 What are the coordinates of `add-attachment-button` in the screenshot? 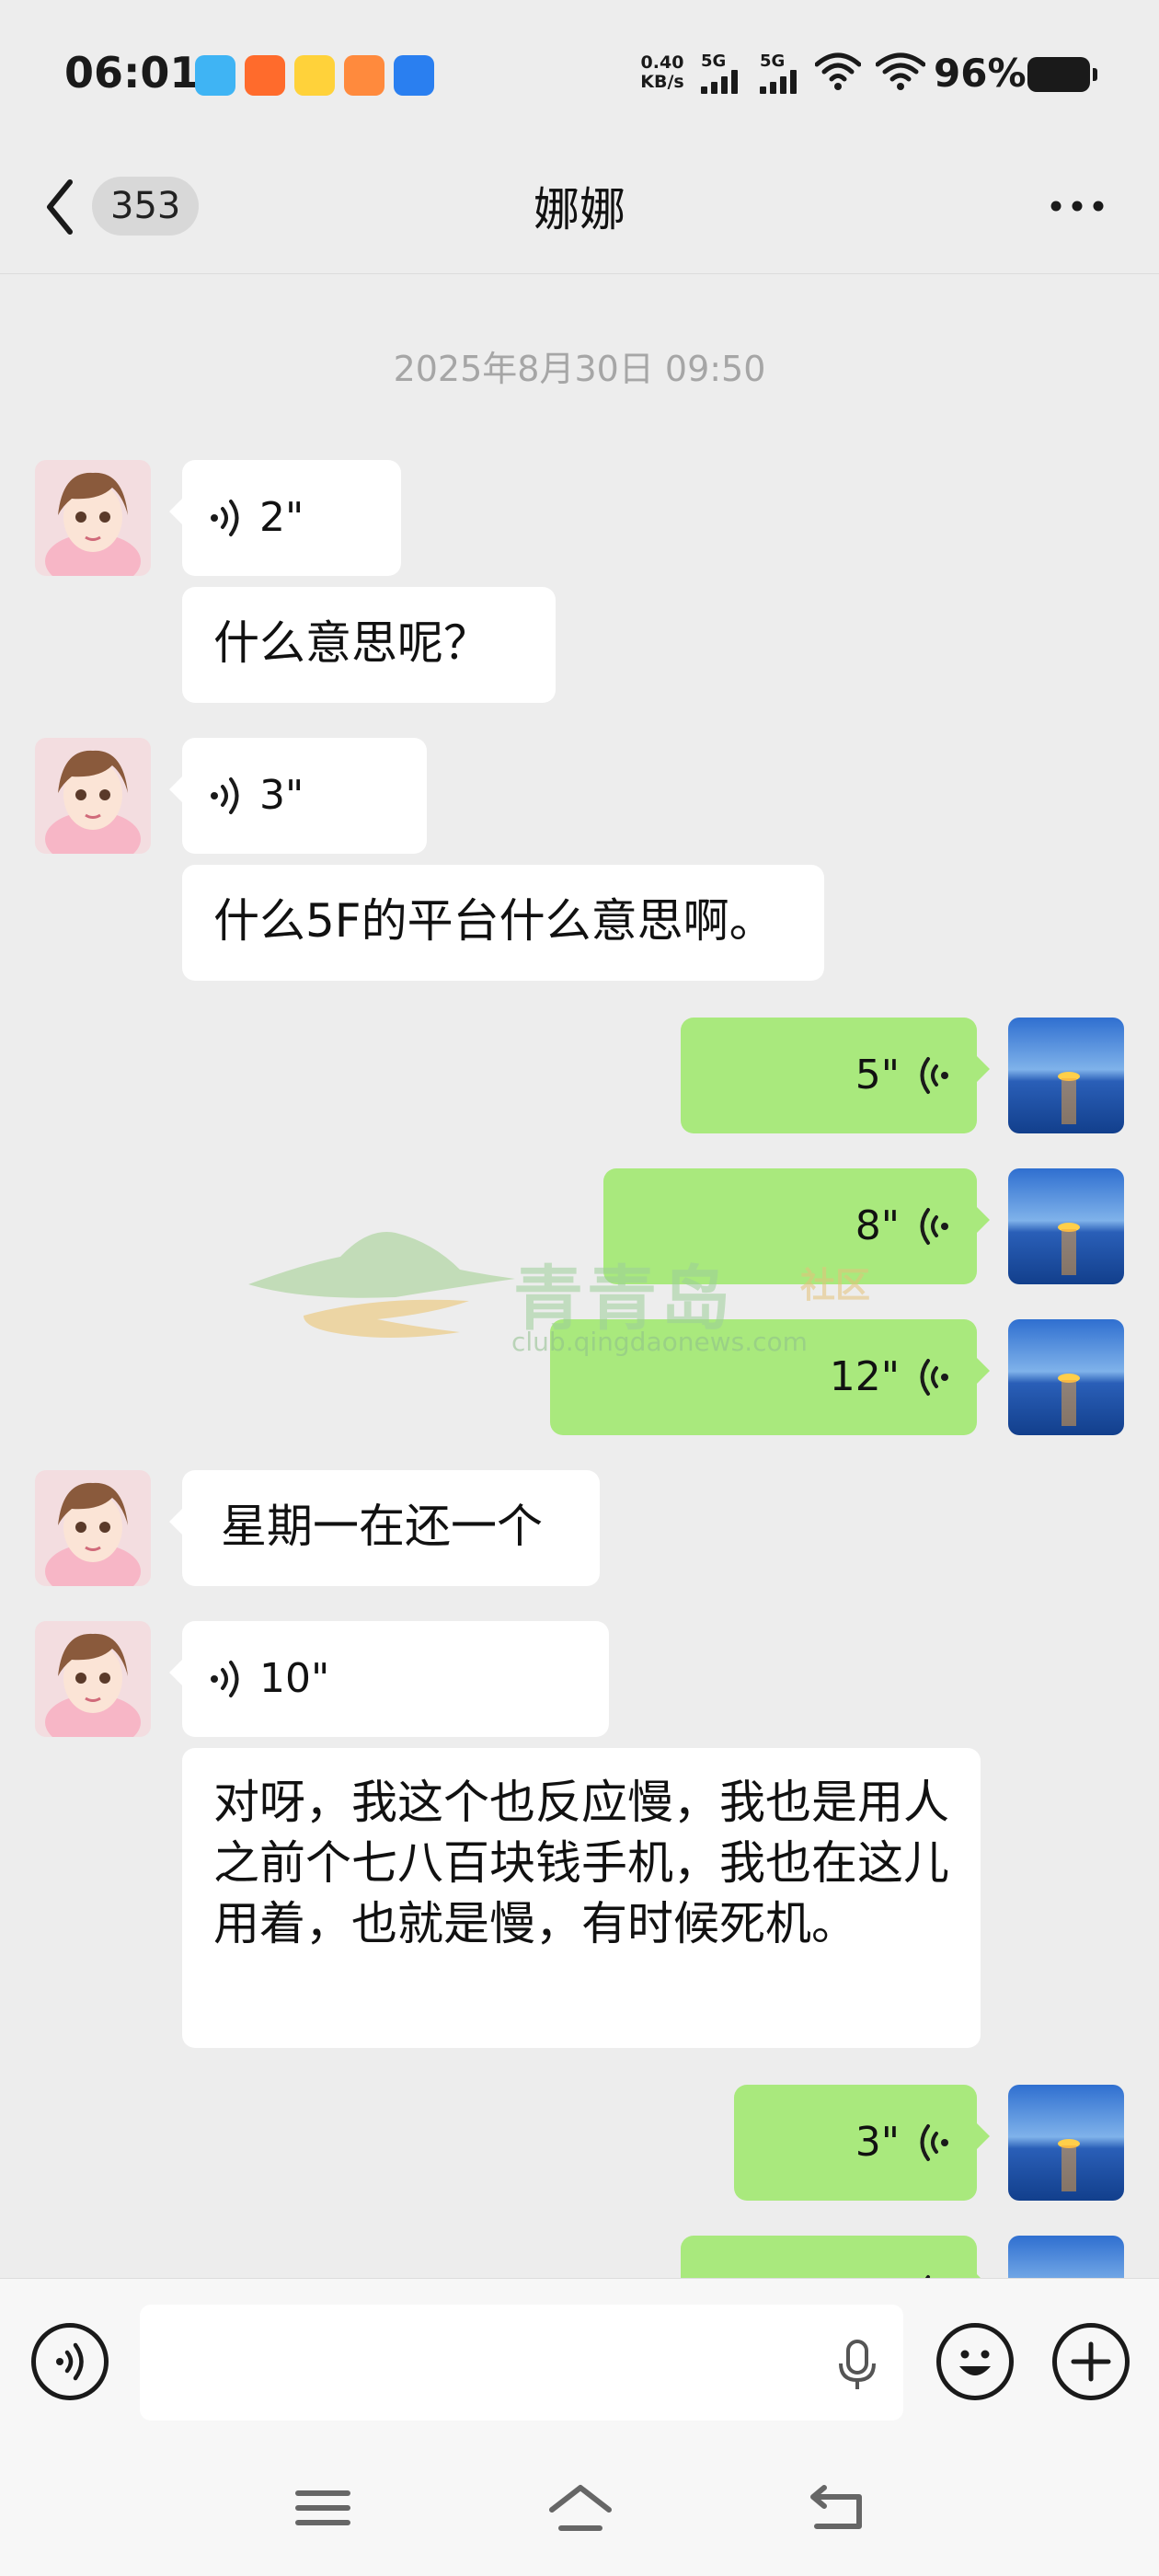 It's located at (1091, 2361).